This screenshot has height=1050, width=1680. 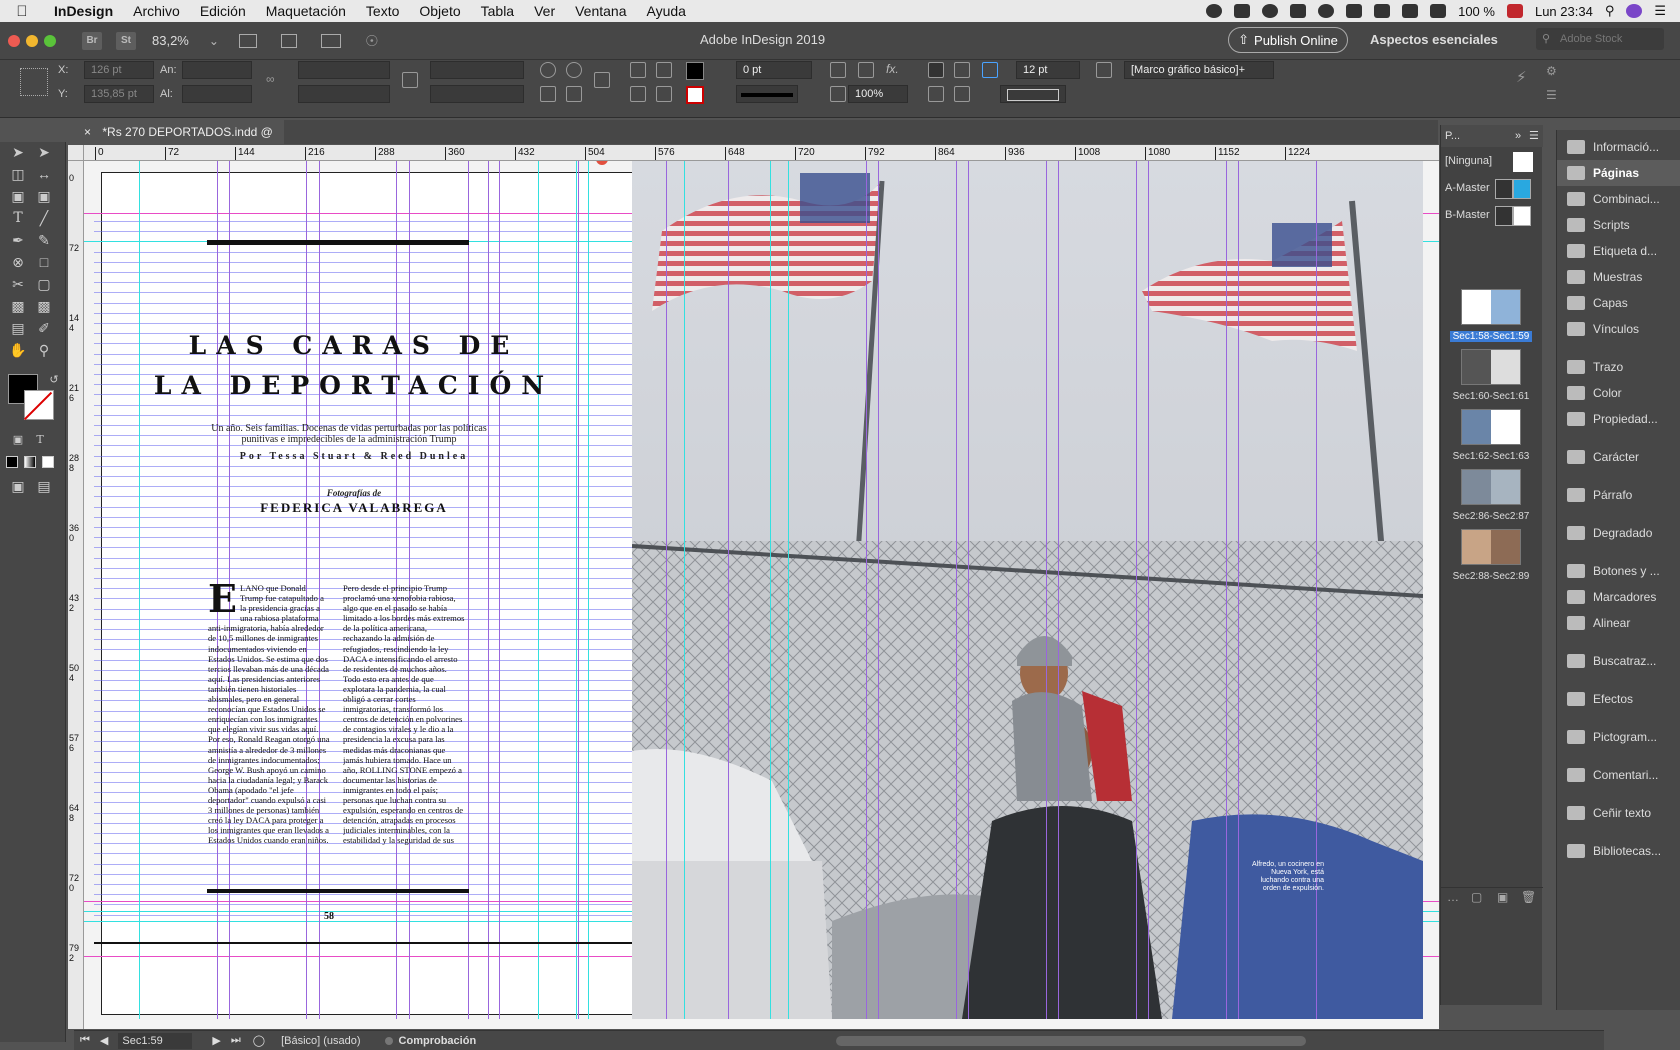 I want to click on dock-paragraph: Párrafo, so click(x=1618, y=495).